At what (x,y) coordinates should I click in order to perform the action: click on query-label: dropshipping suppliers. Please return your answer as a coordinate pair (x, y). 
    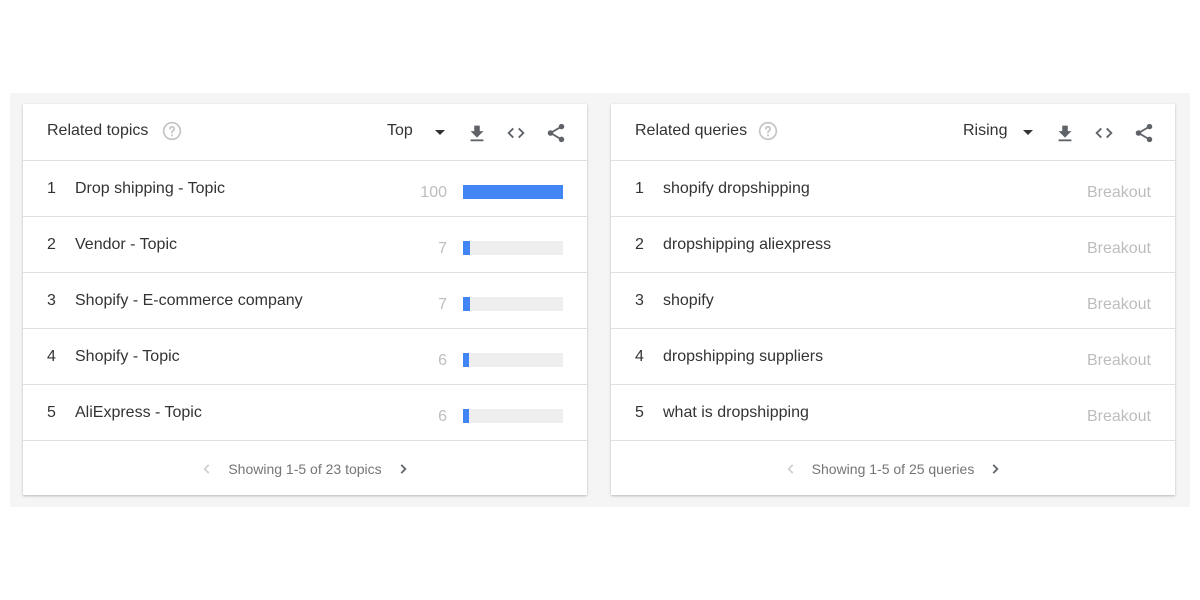
    Looking at the image, I should click on (743, 357).